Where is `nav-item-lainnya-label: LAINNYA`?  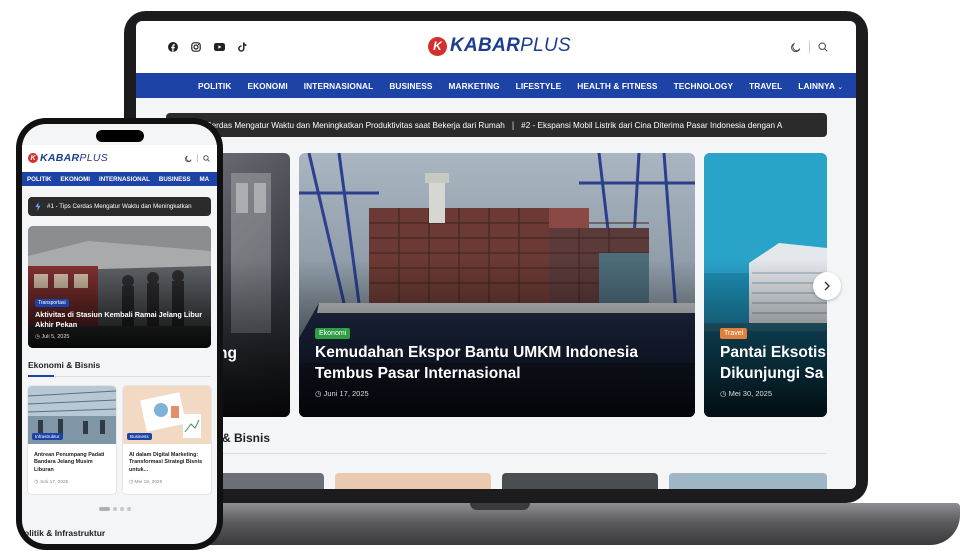 nav-item-lainnya-label: LAINNYA is located at coordinates (816, 85).